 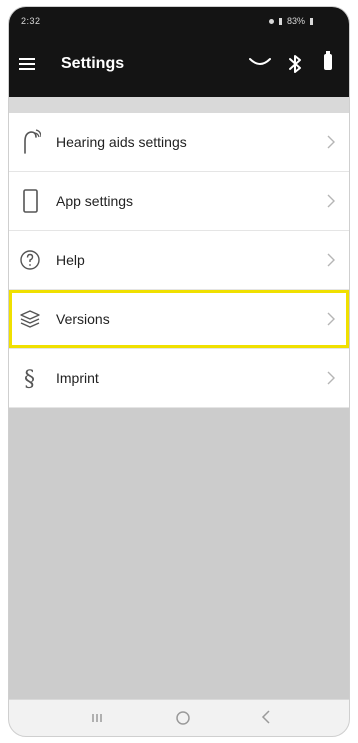 I want to click on separator-band, so click(x=179, y=105).